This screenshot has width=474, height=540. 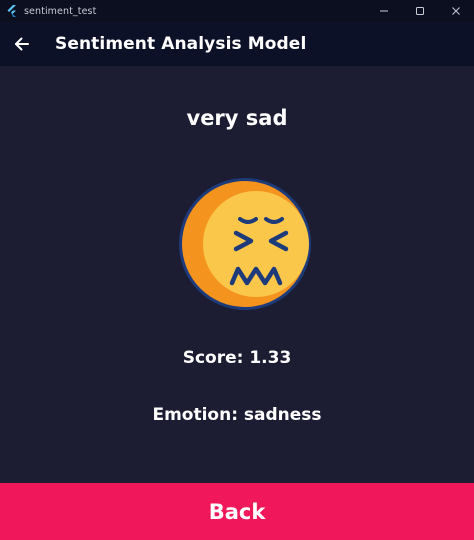 I want to click on os-title-bar: sentiment_test, so click(x=237, y=11).